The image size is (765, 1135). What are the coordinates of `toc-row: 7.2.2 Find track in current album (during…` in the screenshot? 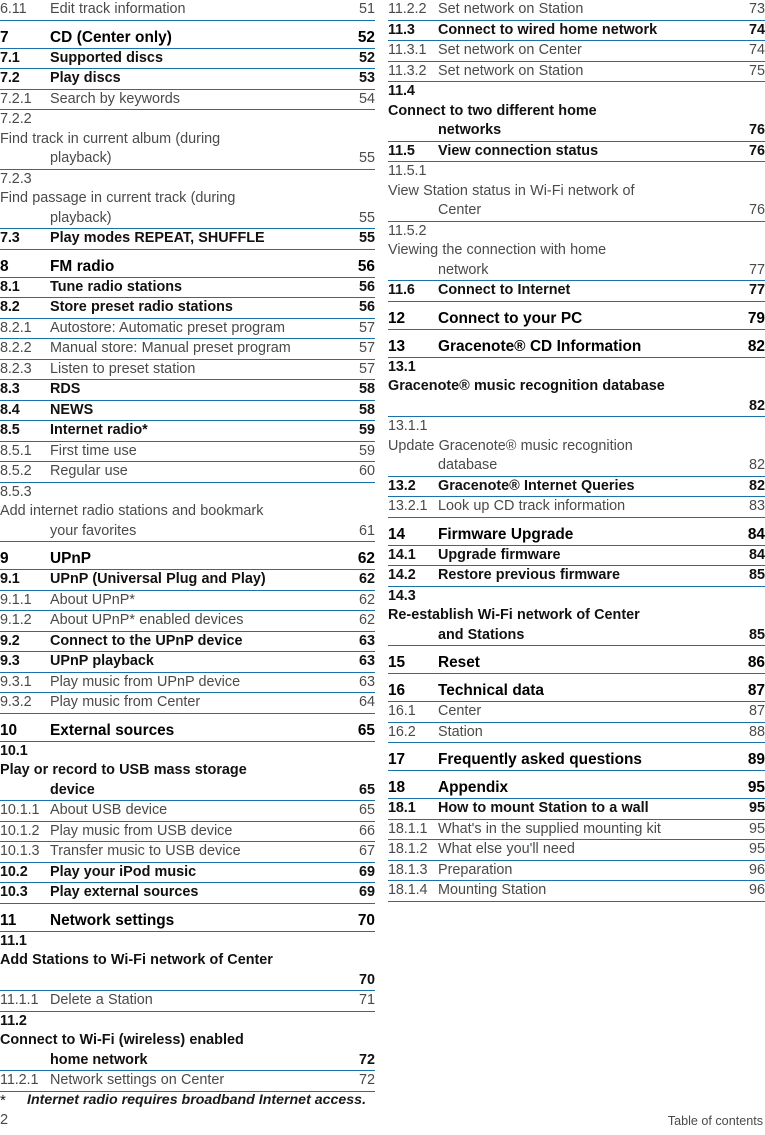 It's located at (187, 140).